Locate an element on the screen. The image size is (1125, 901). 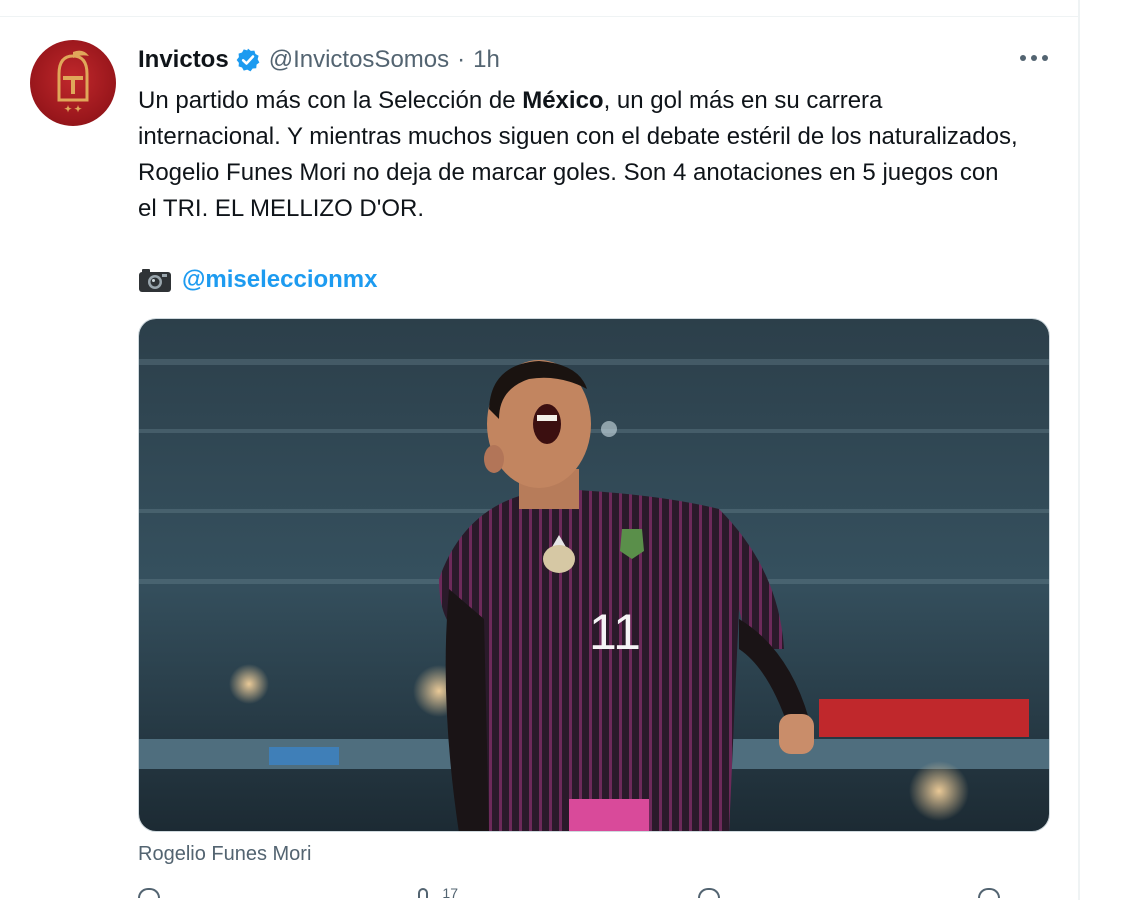
more-options-button is located at coordinates (1034, 58).